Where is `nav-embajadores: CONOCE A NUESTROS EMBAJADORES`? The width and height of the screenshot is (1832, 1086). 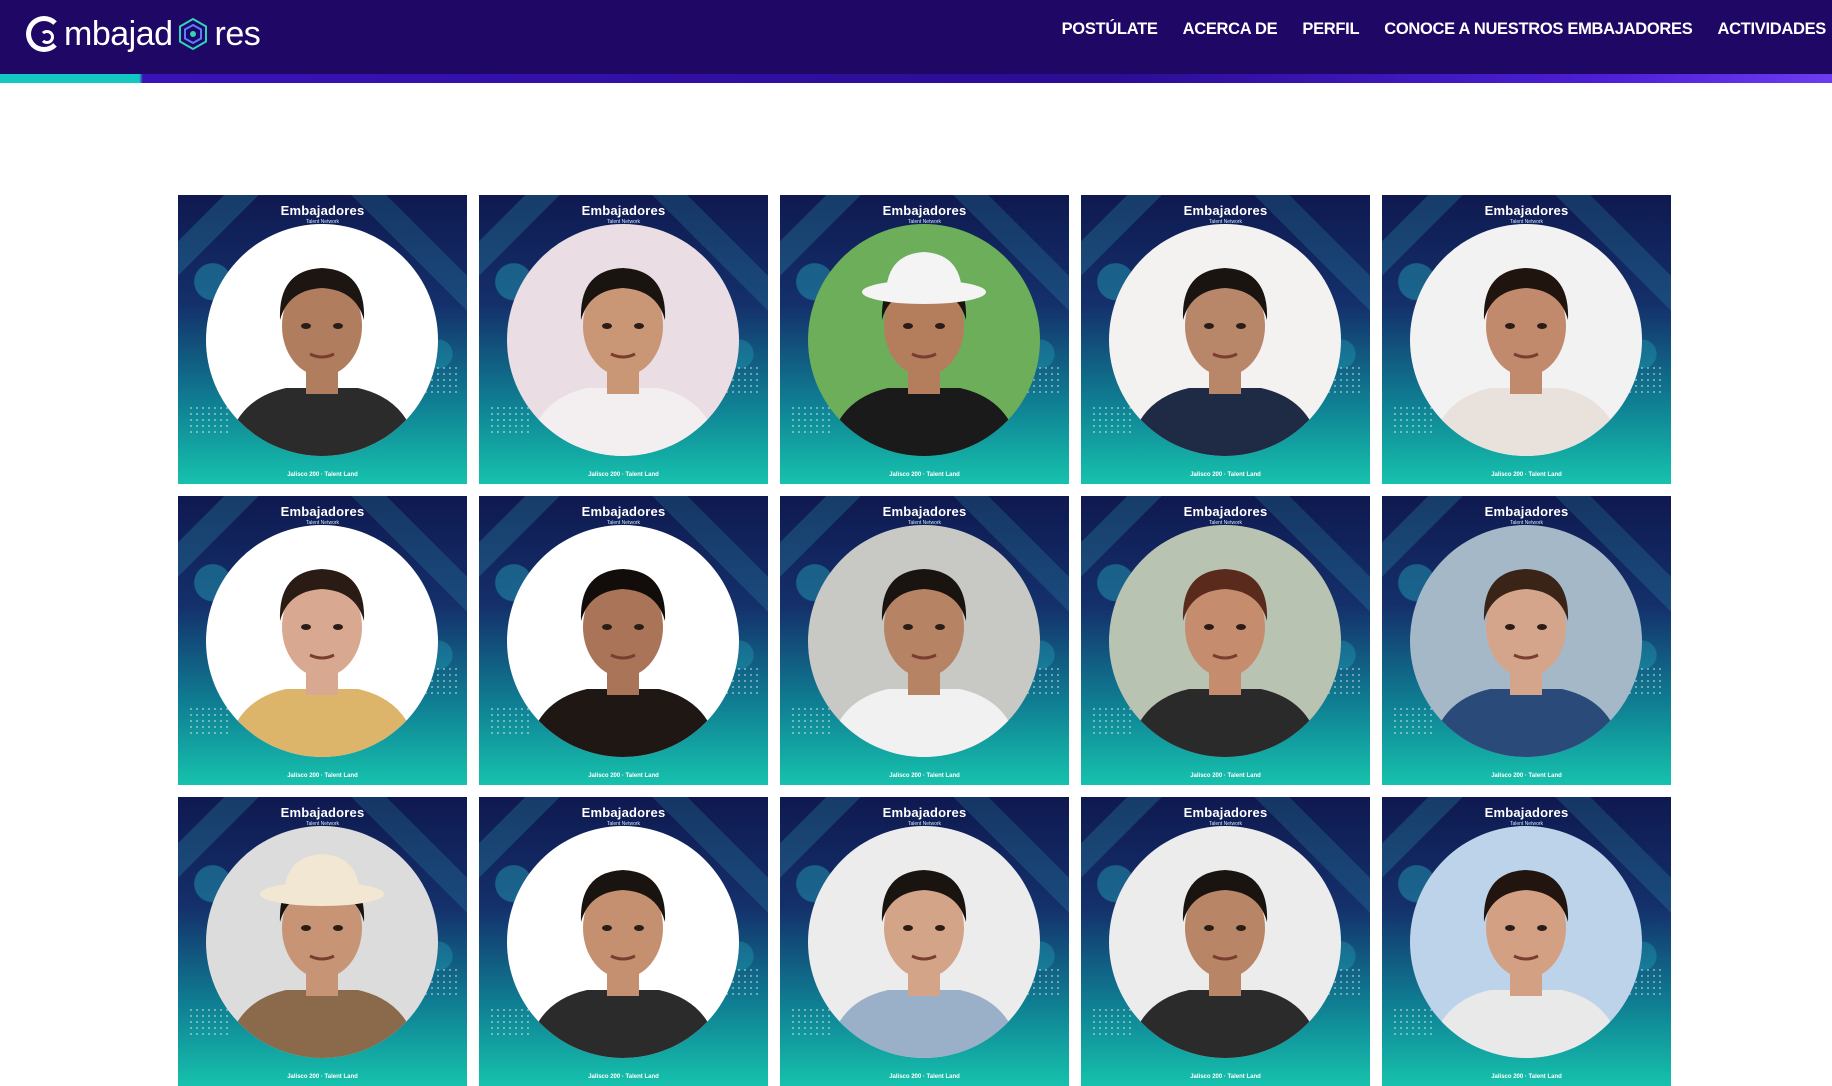 nav-embajadores: CONOCE A NUESTROS EMBAJADORES is located at coordinates (1538, 29).